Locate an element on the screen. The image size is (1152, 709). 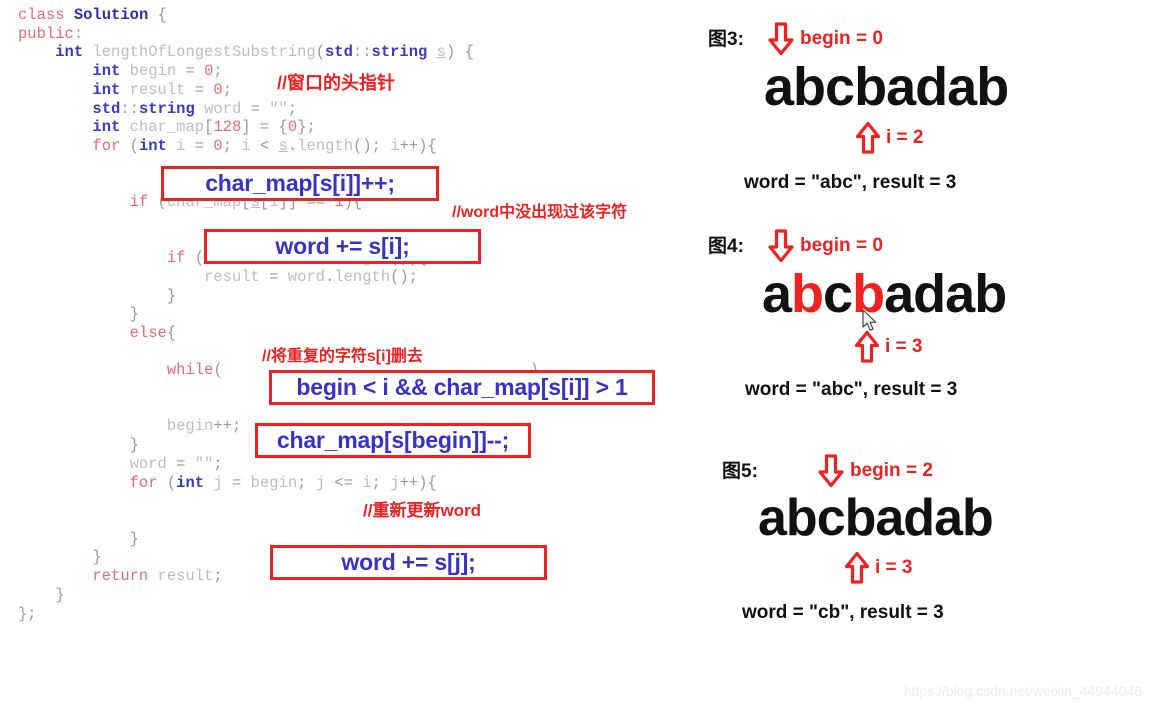
mouse-cursor-icon is located at coordinates (869, 320).